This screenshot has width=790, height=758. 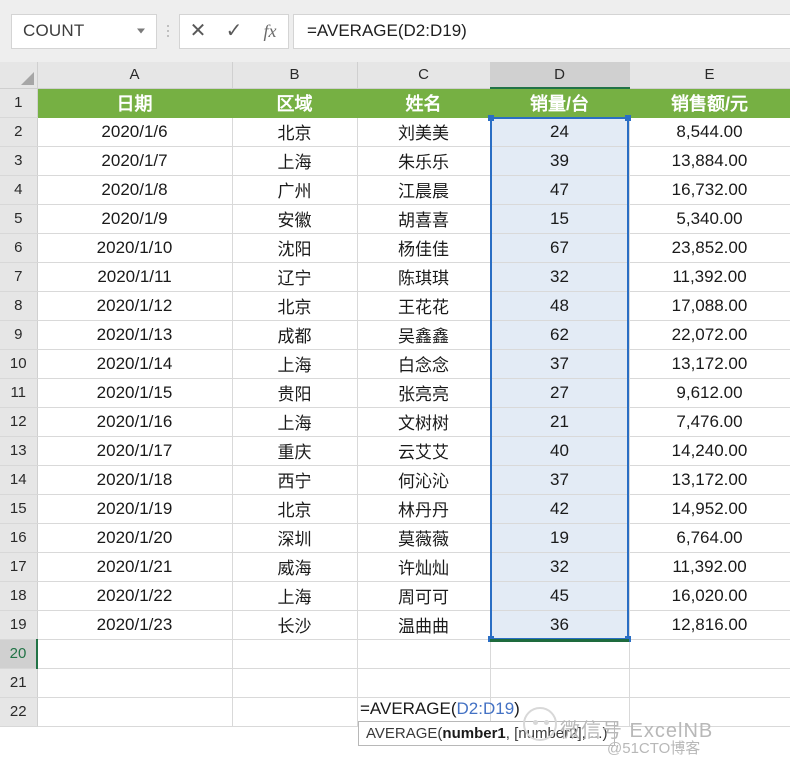 I want to click on cell-D13: 40, so click(x=560, y=451).